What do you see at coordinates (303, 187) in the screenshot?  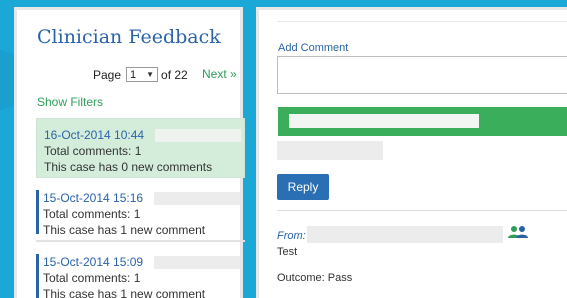 I see `reply-button: Reply` at bounding box center [303, 187].